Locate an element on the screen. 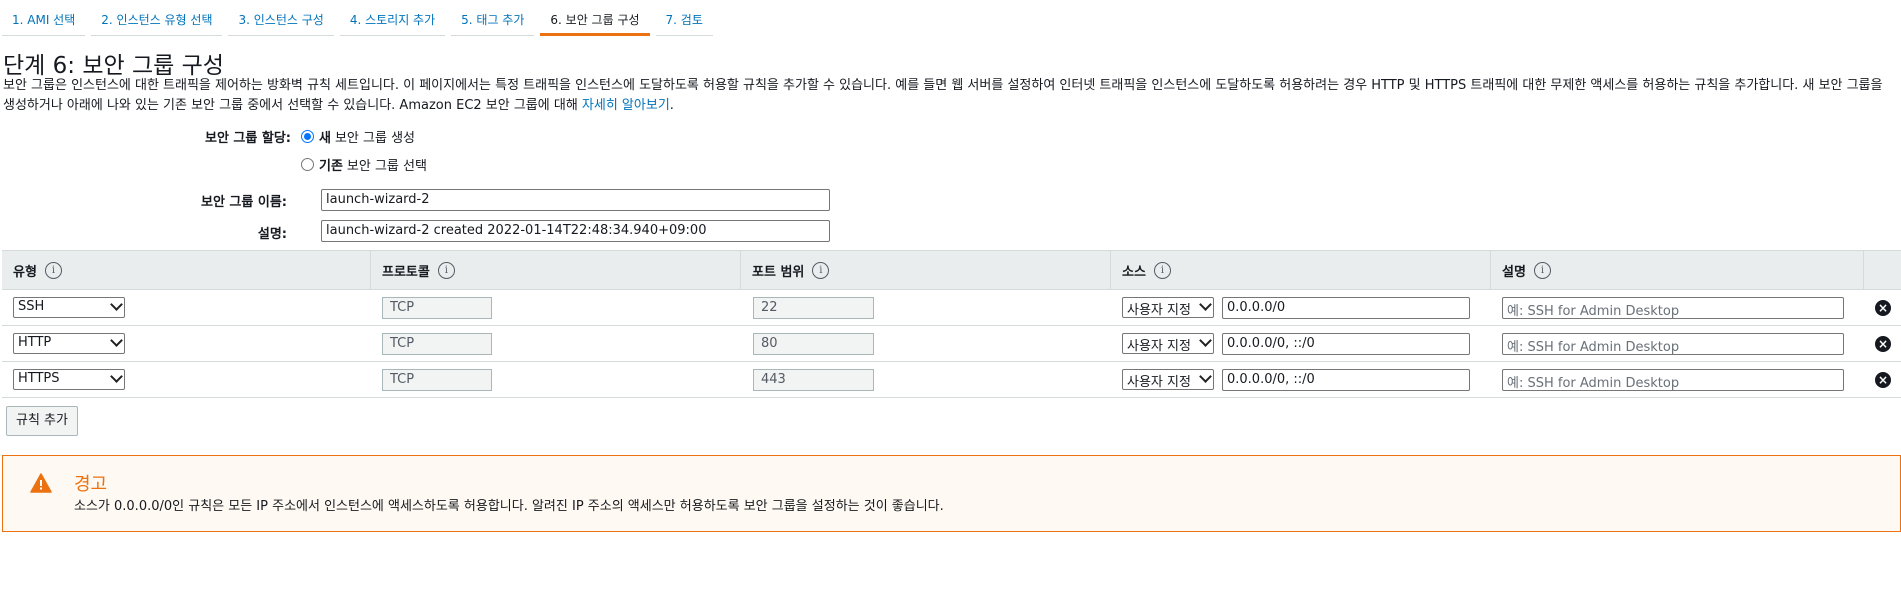 The width and height of the screenshot is (1901, 610). radio-new-group: 새 보안 그룹 생성 is located at coordinates (358, 136).